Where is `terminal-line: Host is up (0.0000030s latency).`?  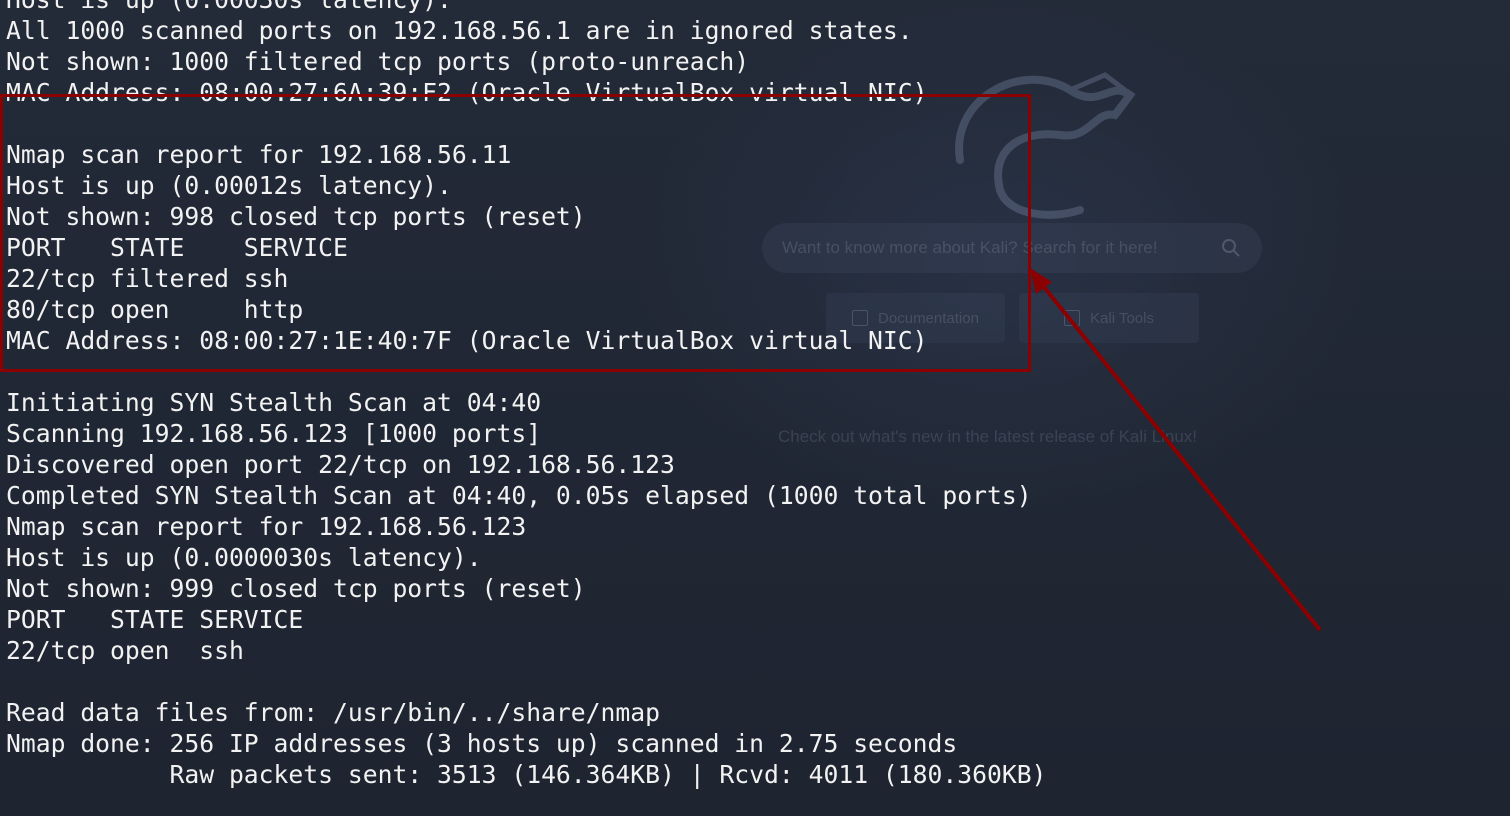
terminal-line: Host is up (0.0000030s latency). is located at coordinates (244, 557).